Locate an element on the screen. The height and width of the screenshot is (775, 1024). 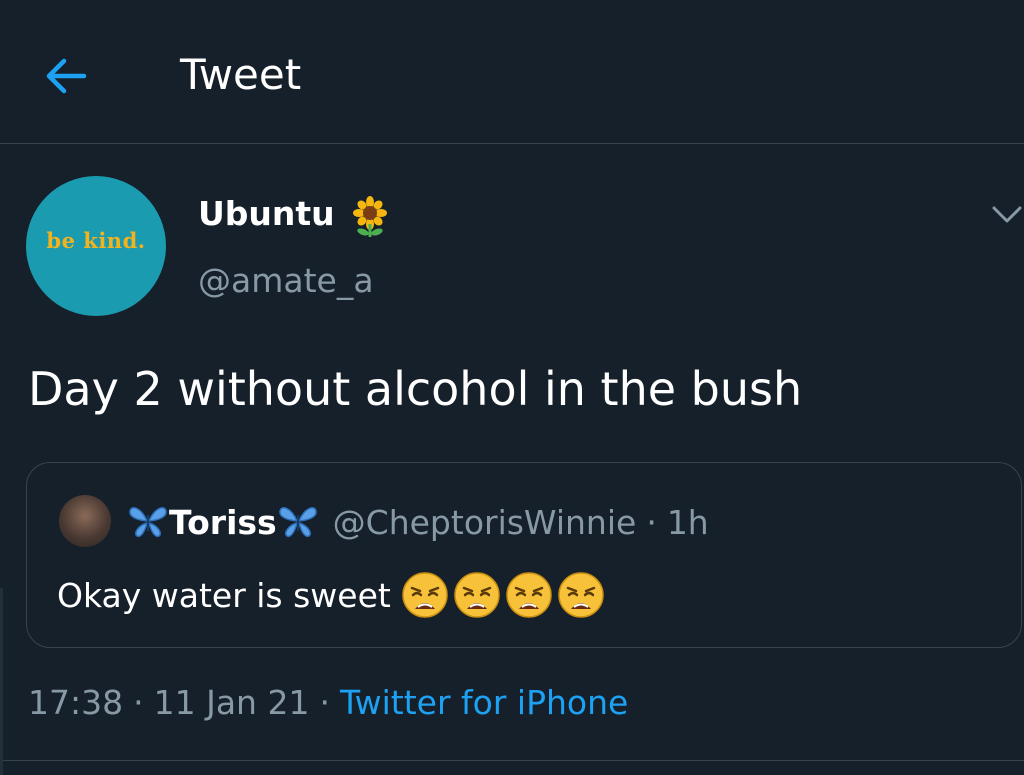
avatar: be kind. is located at coordinates (96, 246).